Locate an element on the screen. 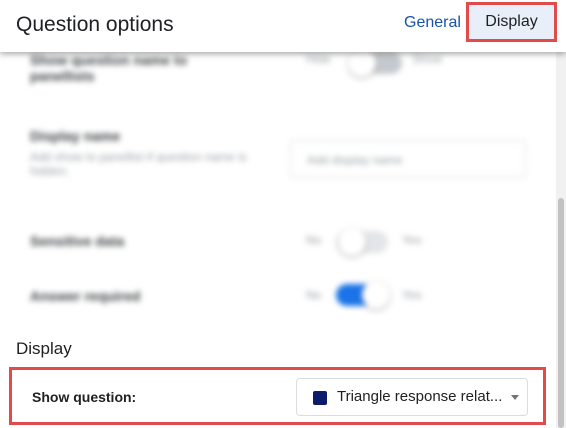 The height and width of the screenshot is (428, 566). dialog-header: Question options General Display is located at coordinates (283, 26).